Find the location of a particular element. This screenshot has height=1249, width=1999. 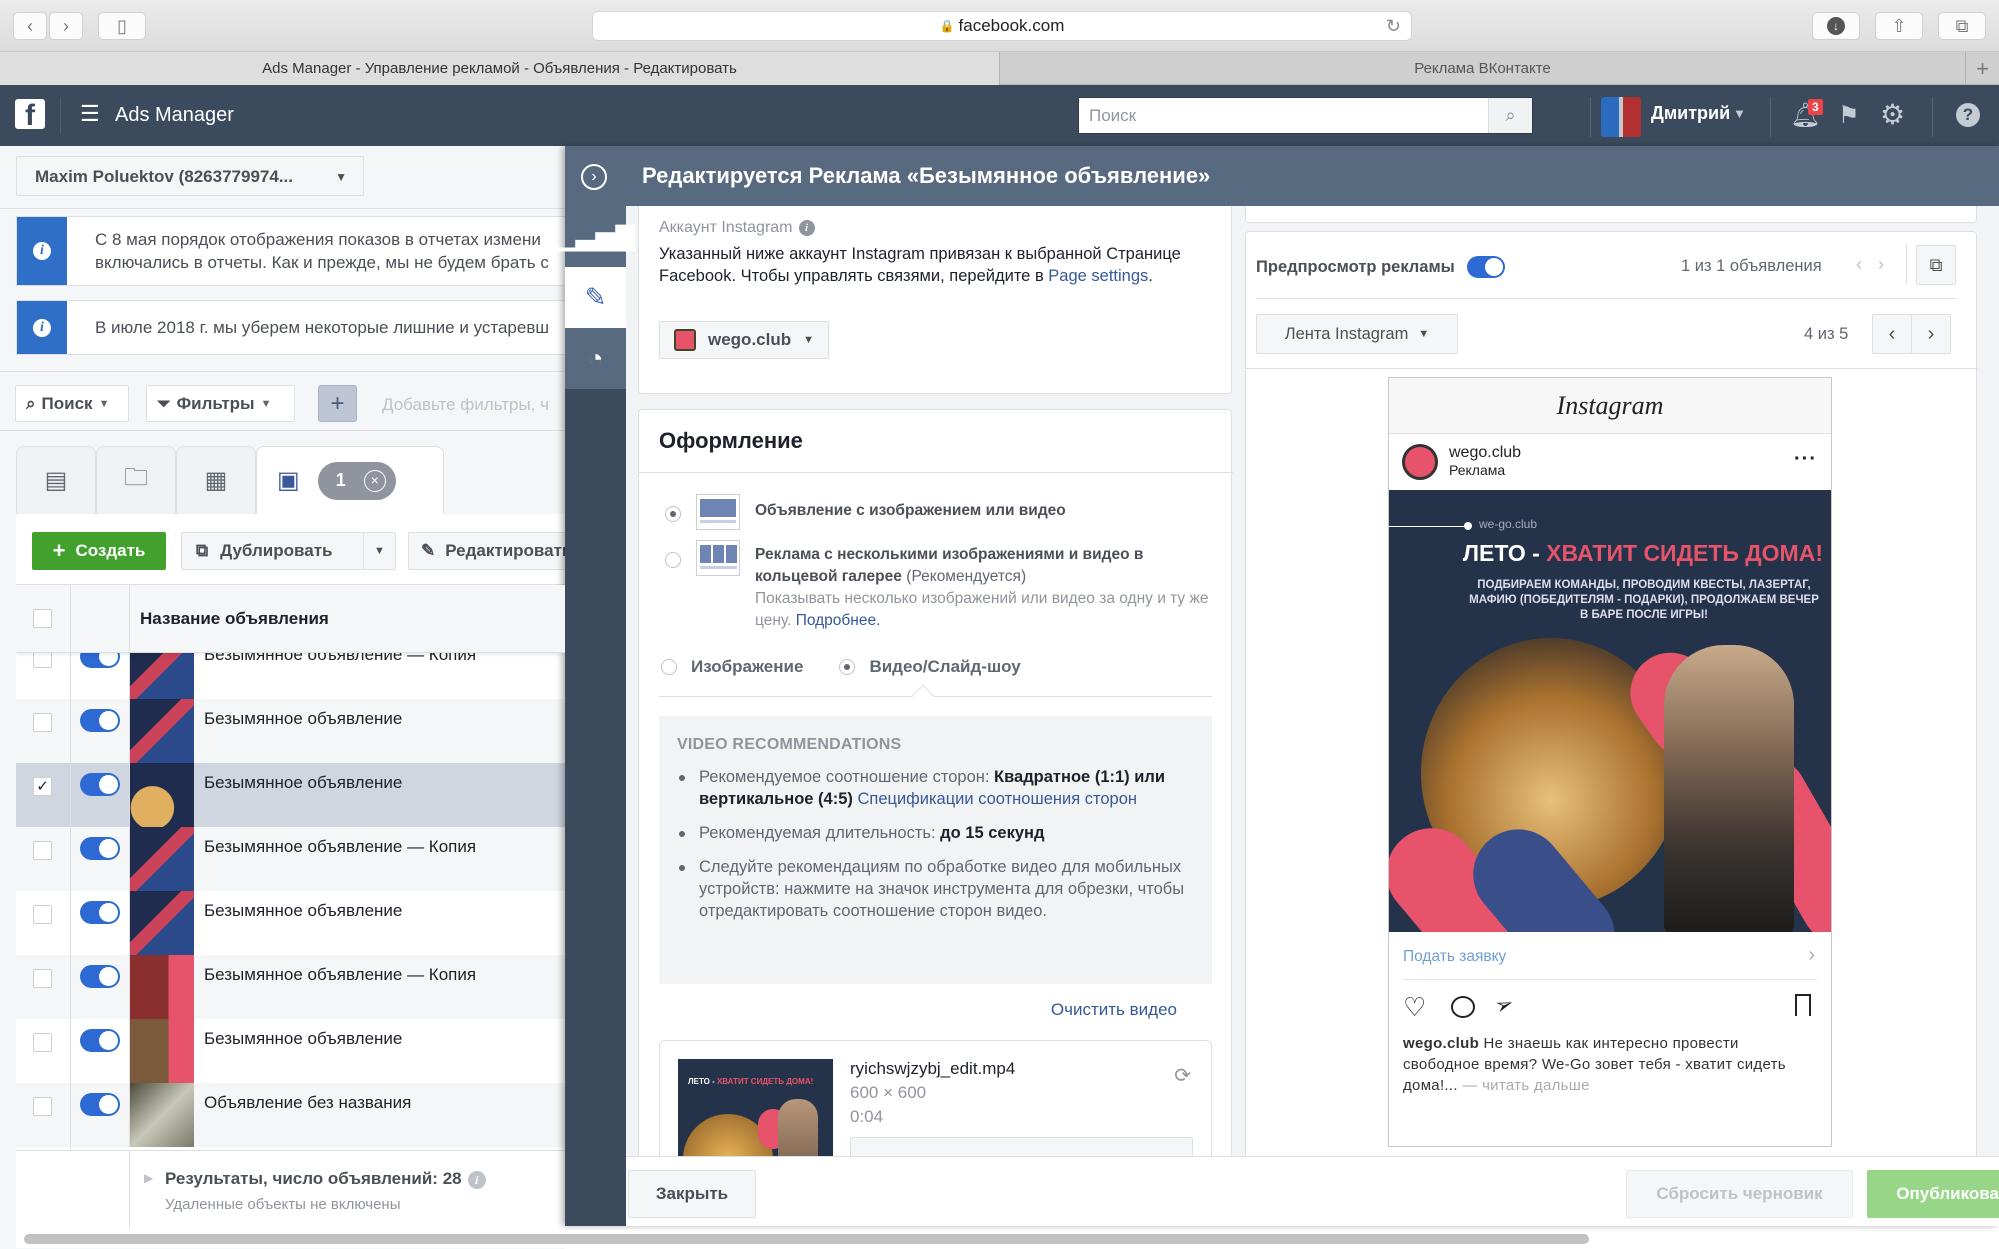

search-button: ⌕ is located at coordinates (1510, 115).